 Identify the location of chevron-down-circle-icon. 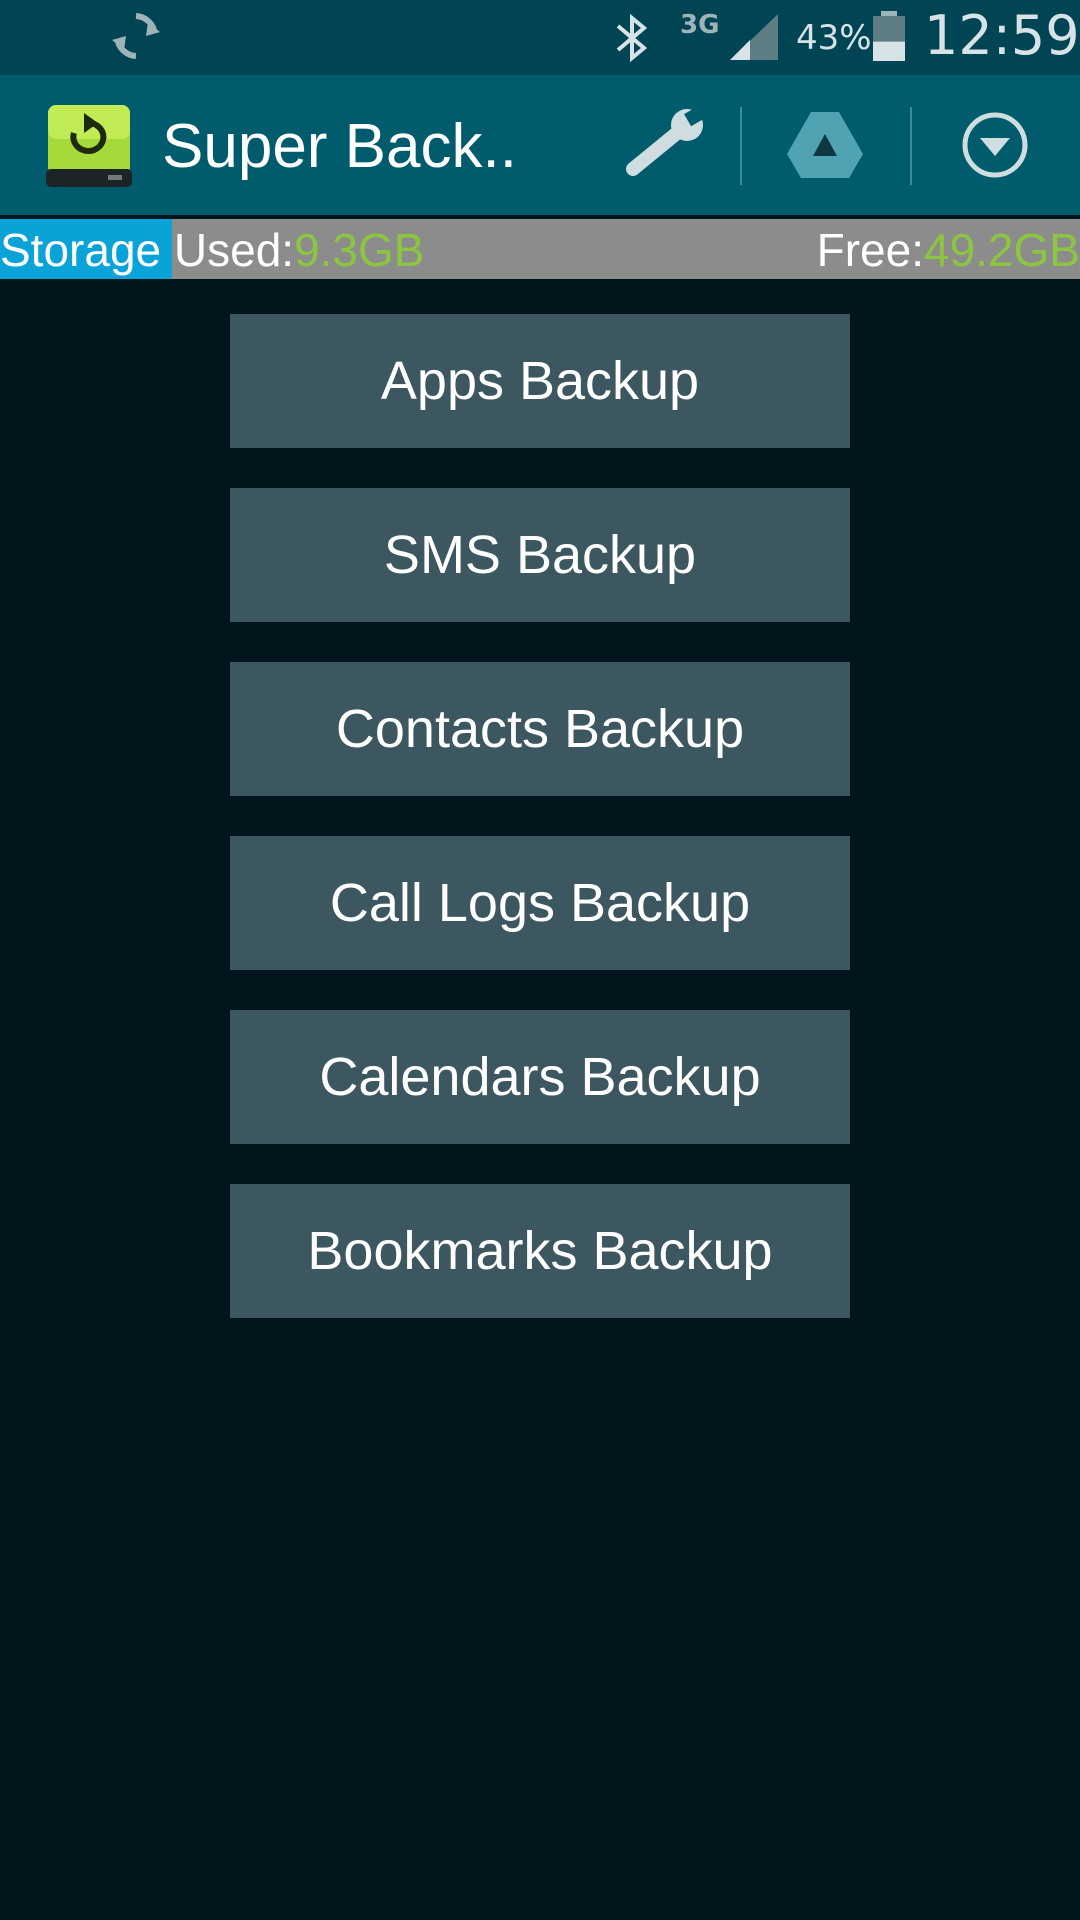
(995, 145).